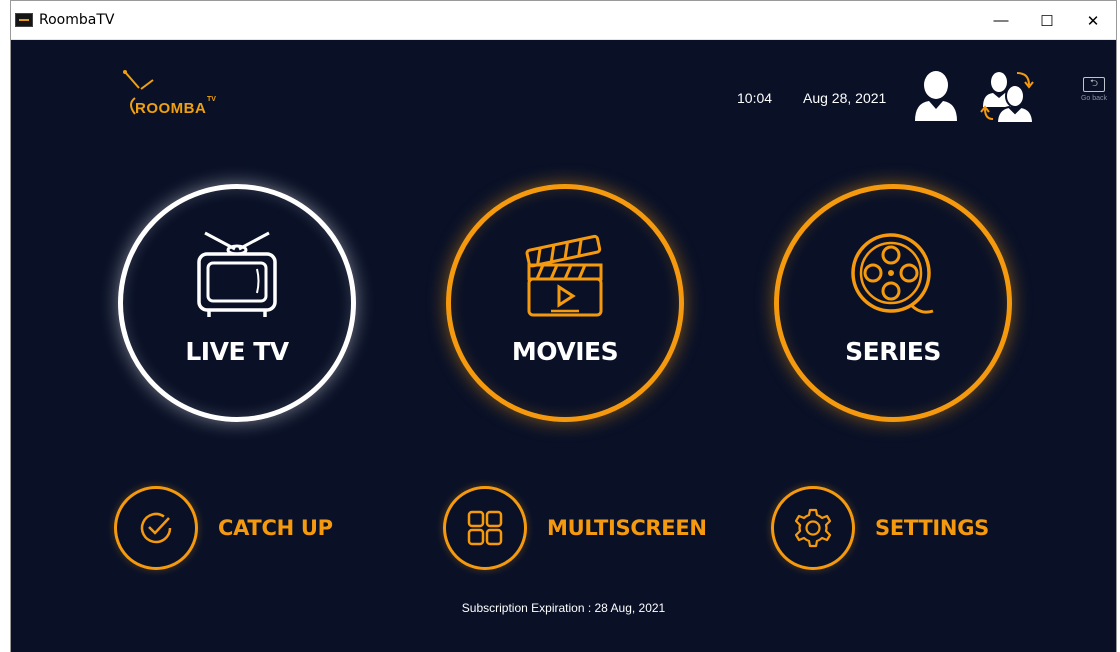 The height and width of the screenshot is (652, 1120). Describe the element at coordinates (77, 20) in the screenshot. I see `window-title: RoombaTV` at that location.